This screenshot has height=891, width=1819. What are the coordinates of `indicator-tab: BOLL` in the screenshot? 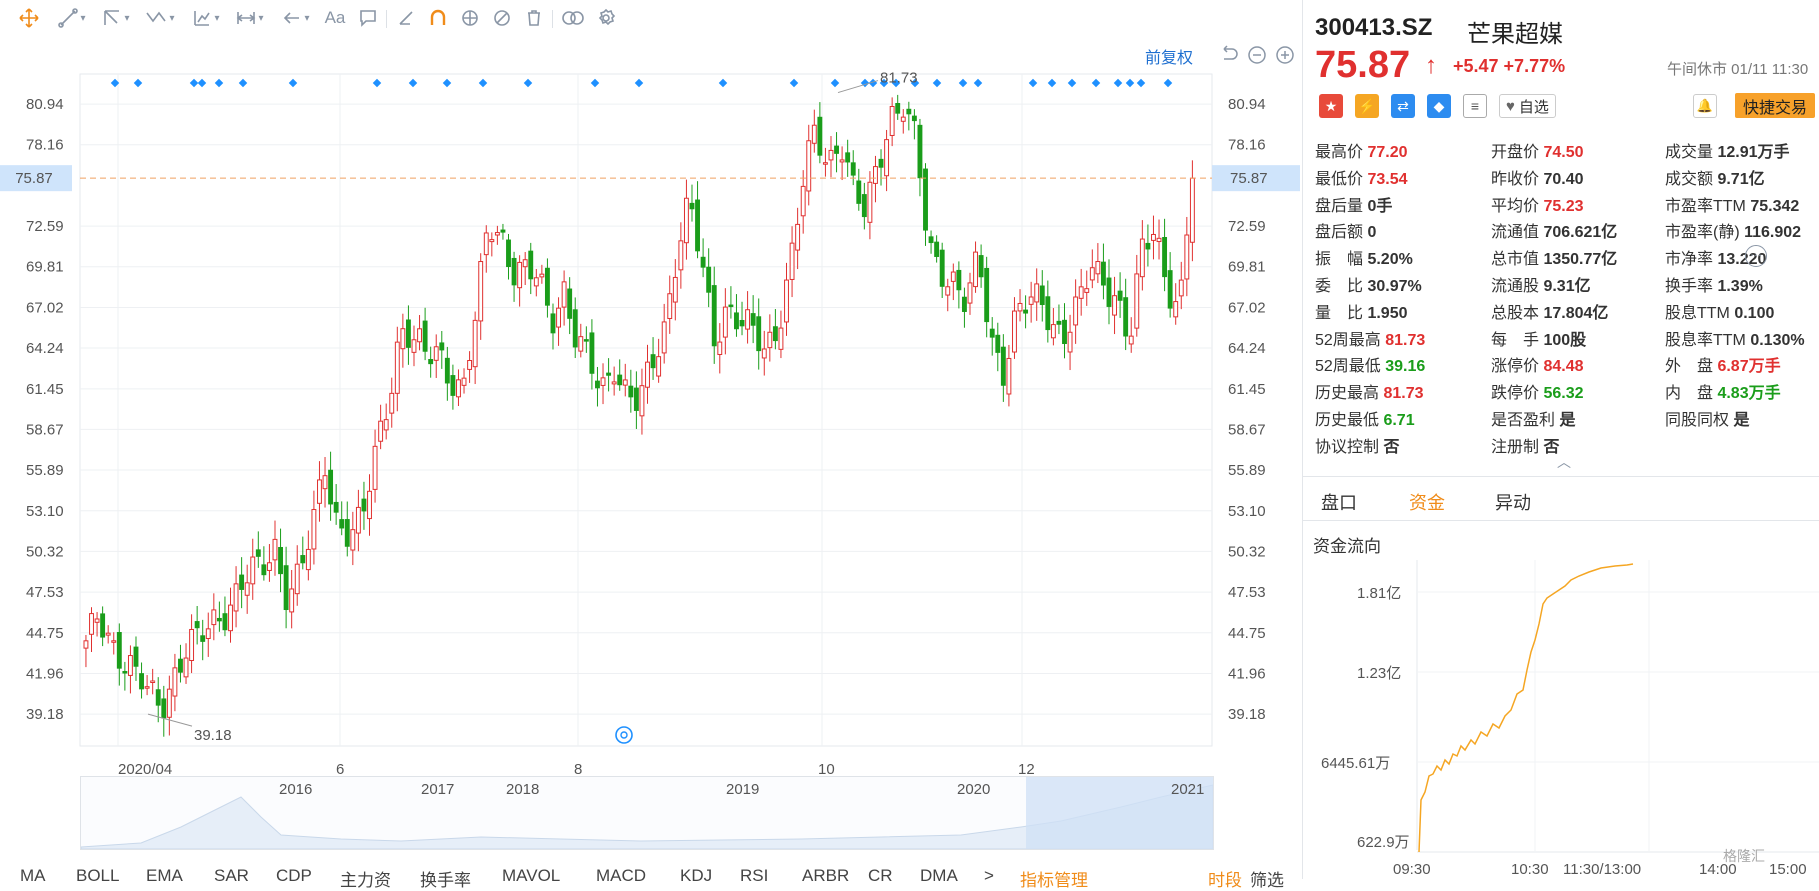 It's located at (97, 876).